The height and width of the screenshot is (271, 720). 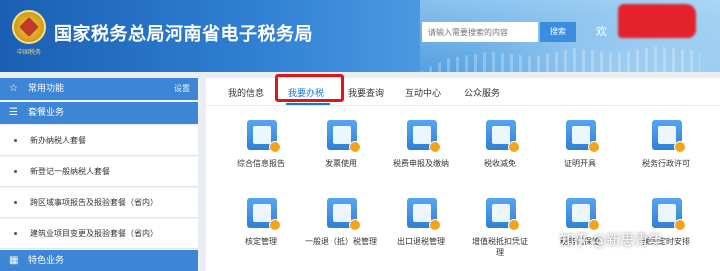 I want to click on tile-admin-license: 税务行政许可, so click(x=666, y=152).